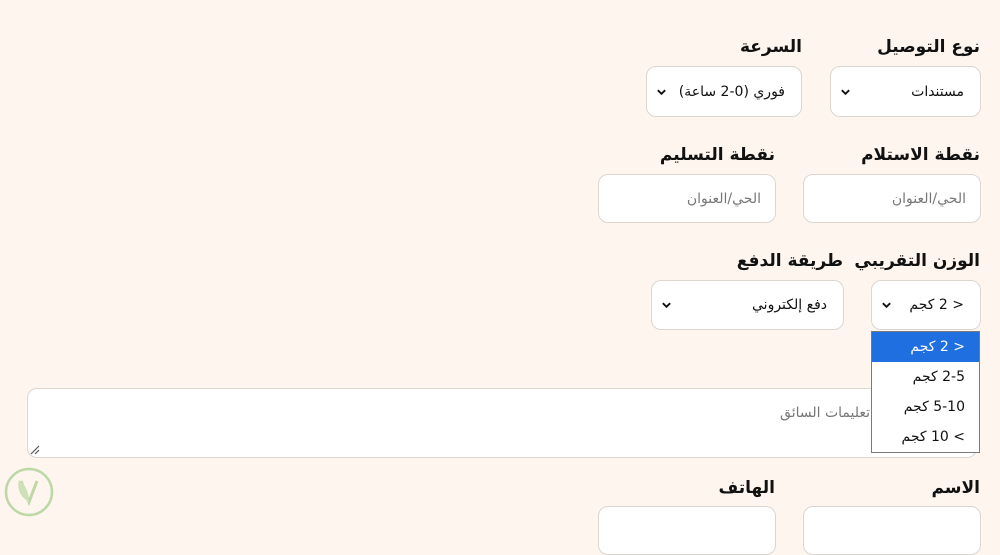  What do you see at coordinates (925, 377) in the screenshot?
I see `weight-option: 2-5 كجم` at bounding box center [925, 377].